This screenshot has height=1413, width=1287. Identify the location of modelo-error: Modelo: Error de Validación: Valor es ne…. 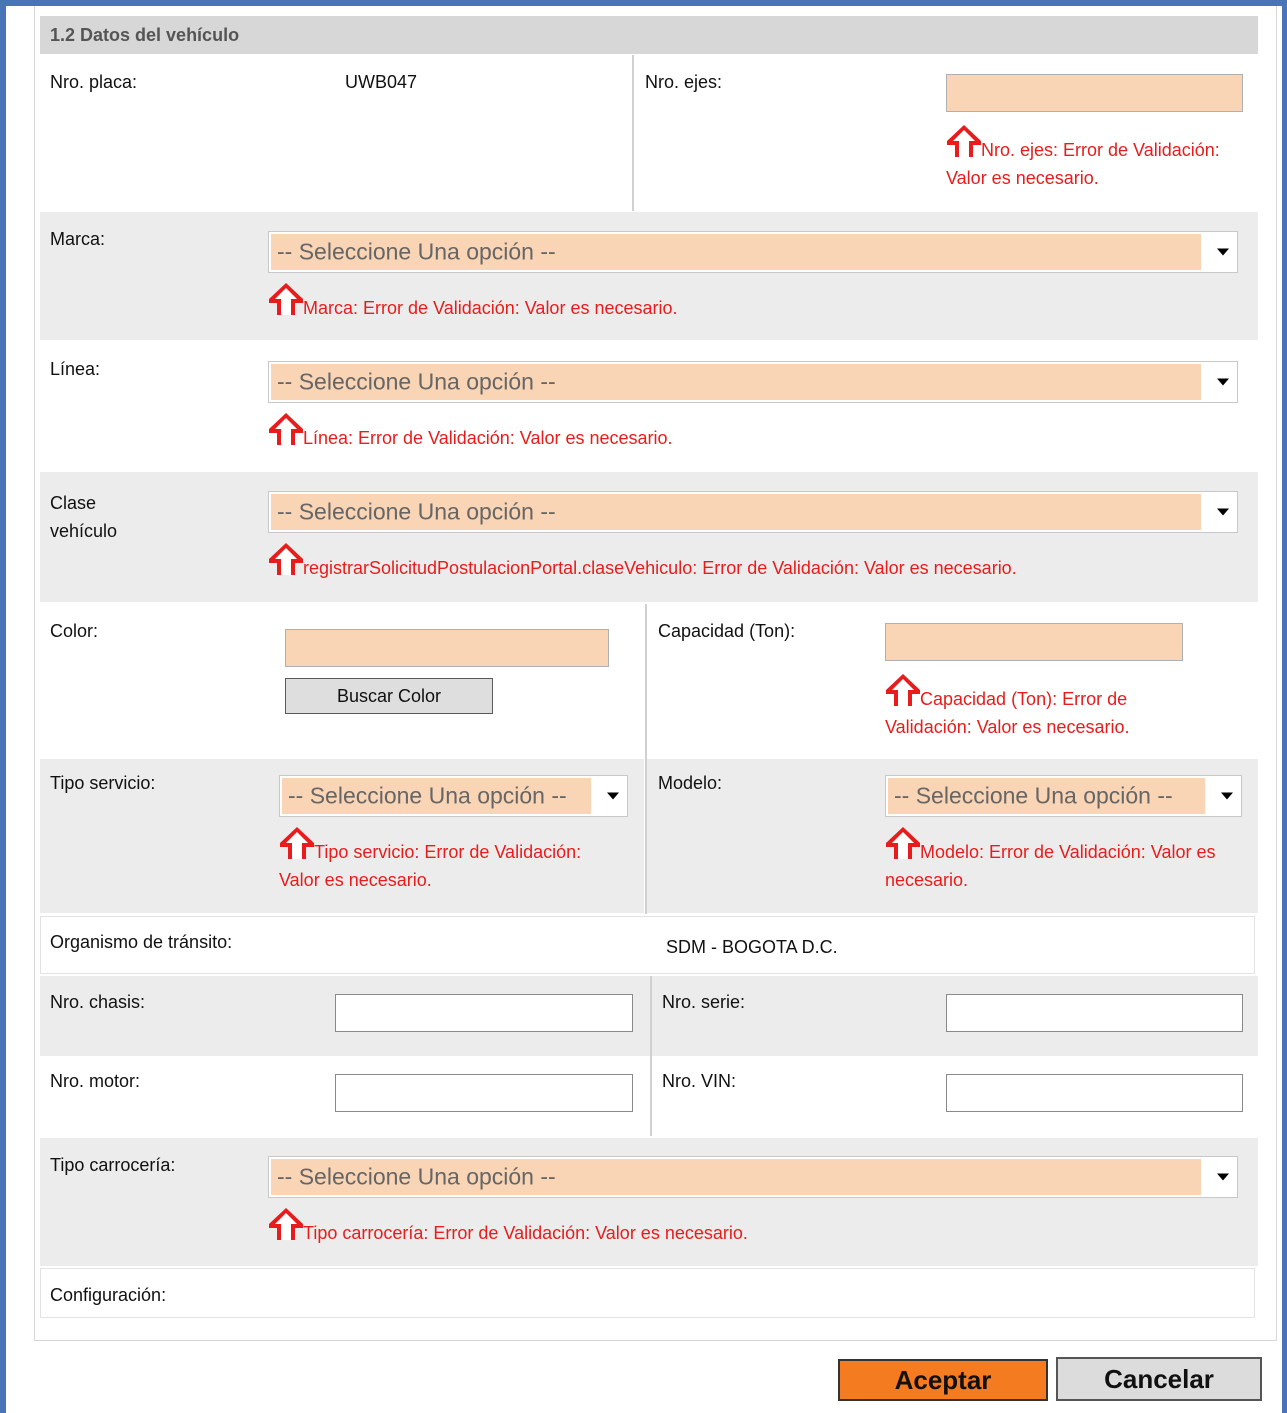
(1067, 860).